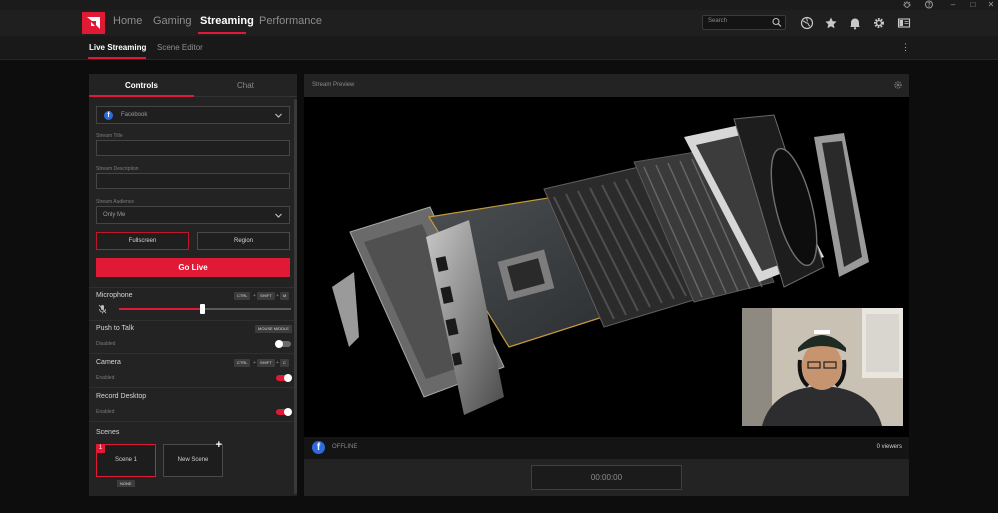 This screenshot has height=513, width=998. What do you see at coordinates (285, 296) in the screenshot?
I see `shortcut-key: M` at bounding box center [285, 296].